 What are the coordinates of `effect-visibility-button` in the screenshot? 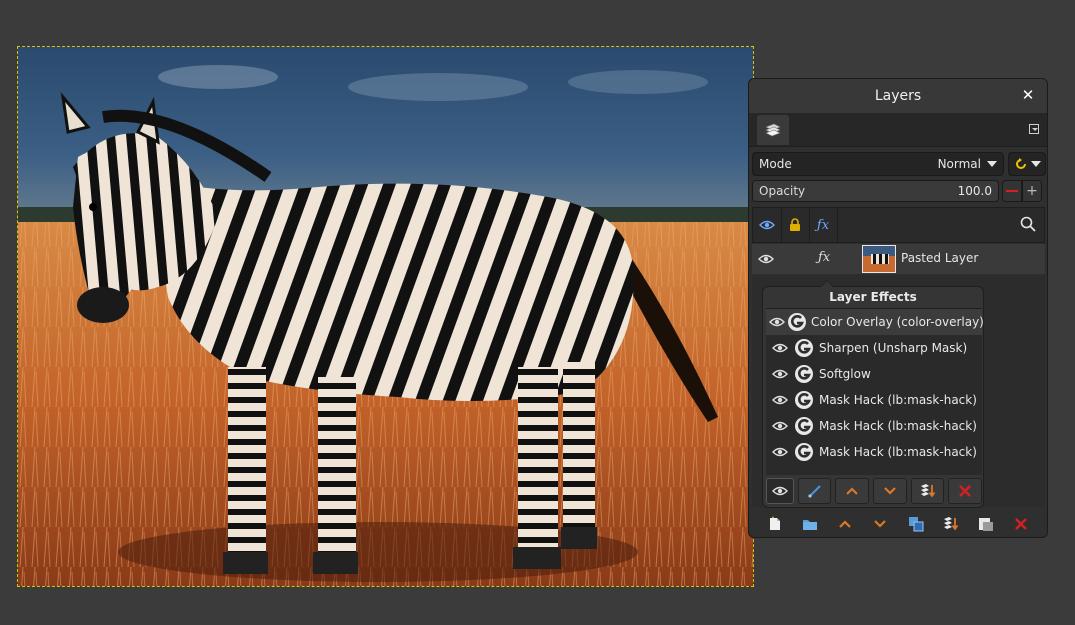 It's located at (780, 491).